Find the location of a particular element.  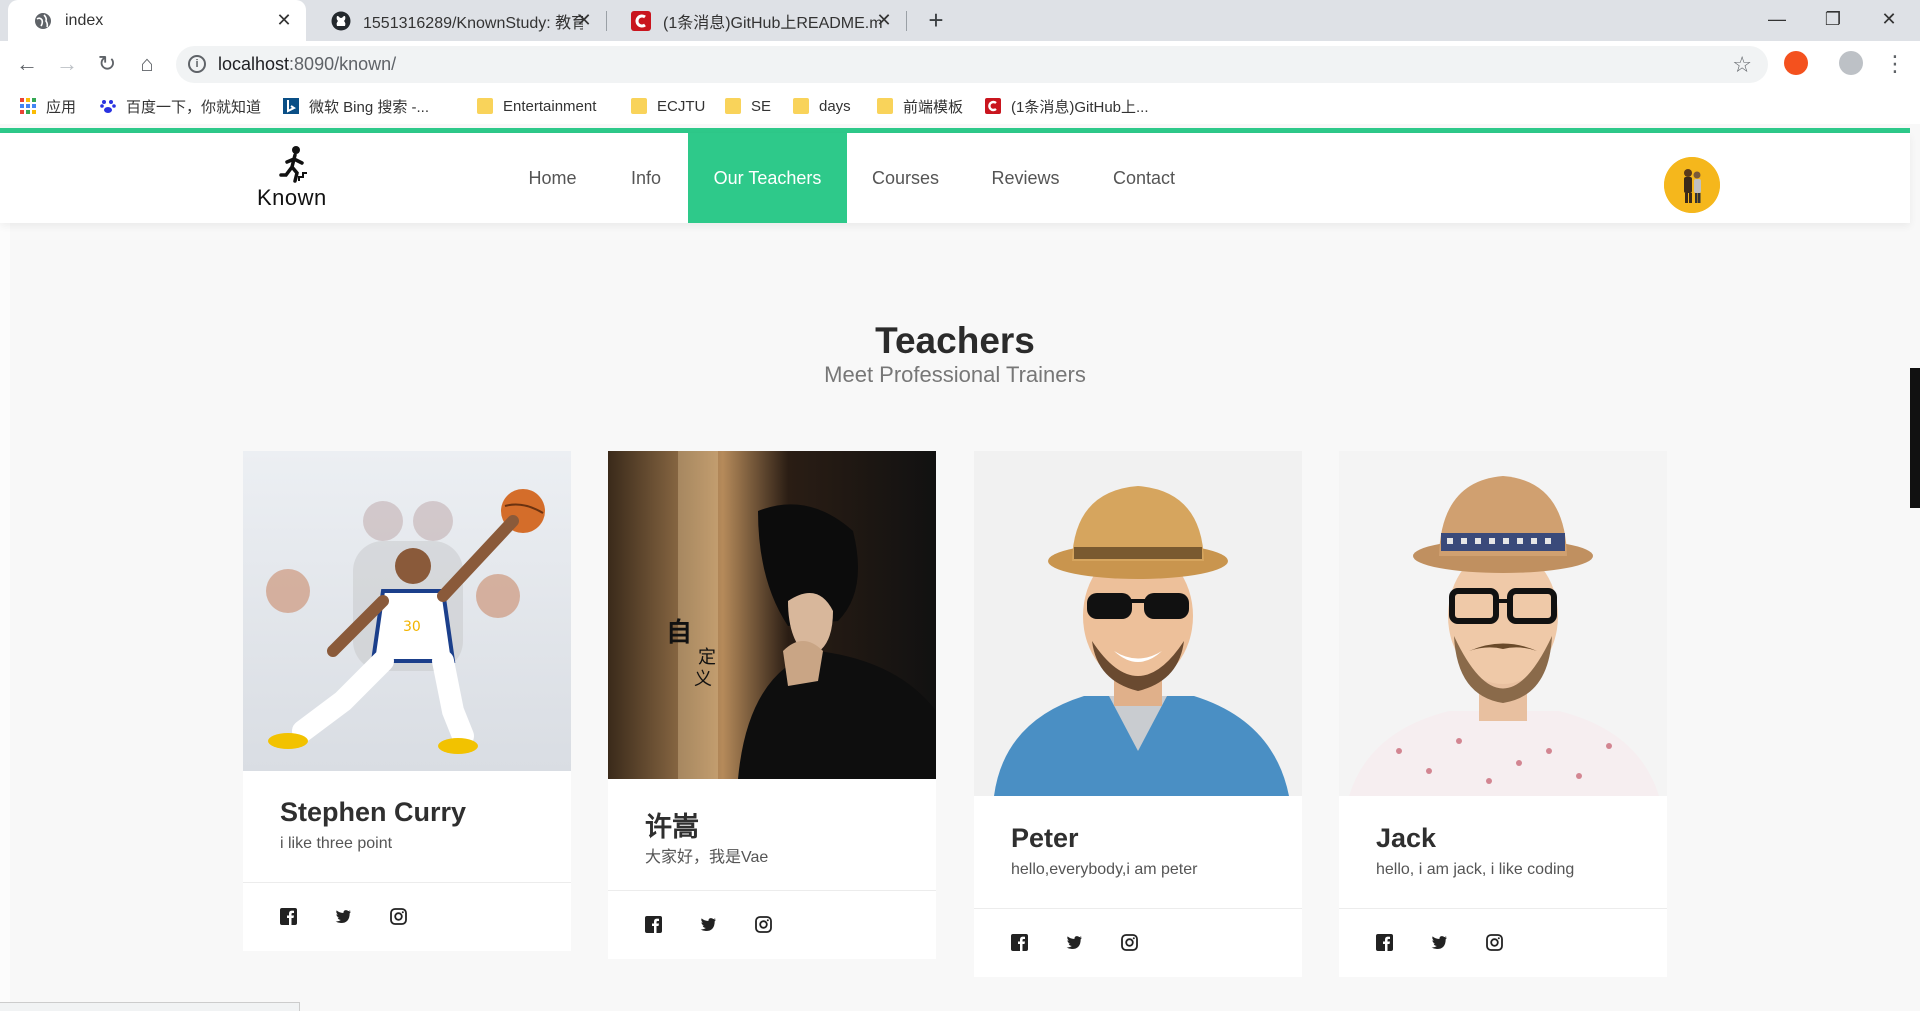

section-title: Teachers is located at coordinates (955, 340).